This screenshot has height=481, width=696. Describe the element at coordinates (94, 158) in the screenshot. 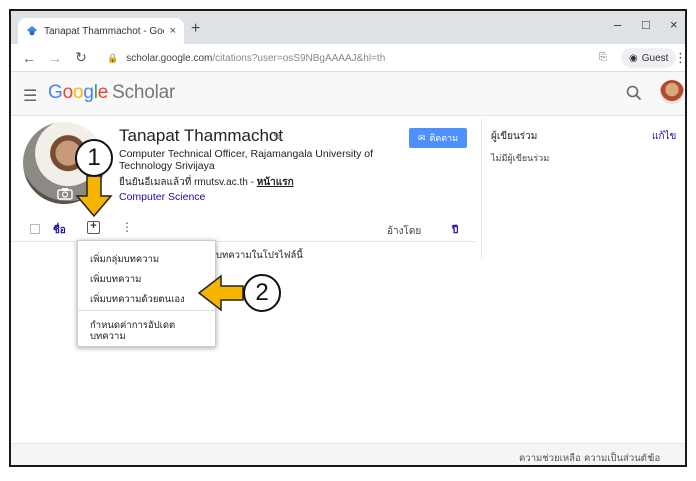

I see `callout-number-1: 1` at that location.